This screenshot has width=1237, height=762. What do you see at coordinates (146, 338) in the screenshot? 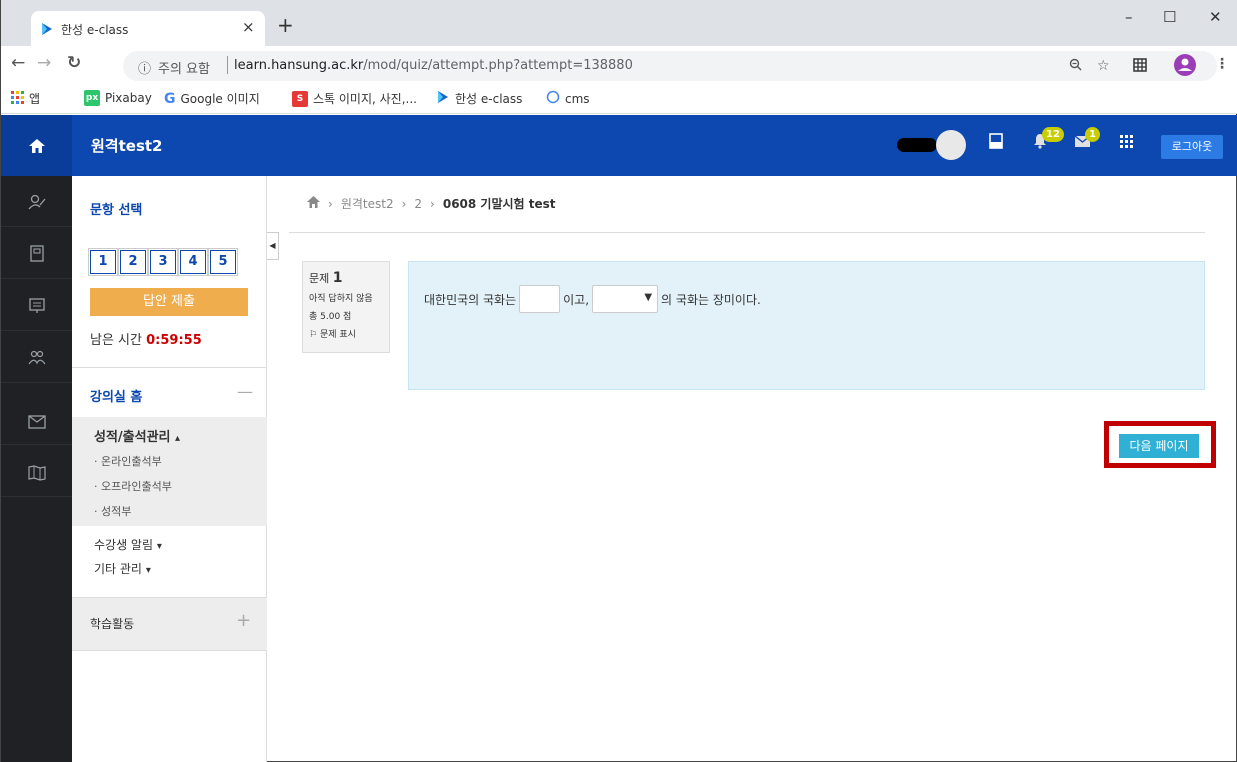
I see `time-remaining: 남은 시간 0:59:55` at bounding box center [146, 338].